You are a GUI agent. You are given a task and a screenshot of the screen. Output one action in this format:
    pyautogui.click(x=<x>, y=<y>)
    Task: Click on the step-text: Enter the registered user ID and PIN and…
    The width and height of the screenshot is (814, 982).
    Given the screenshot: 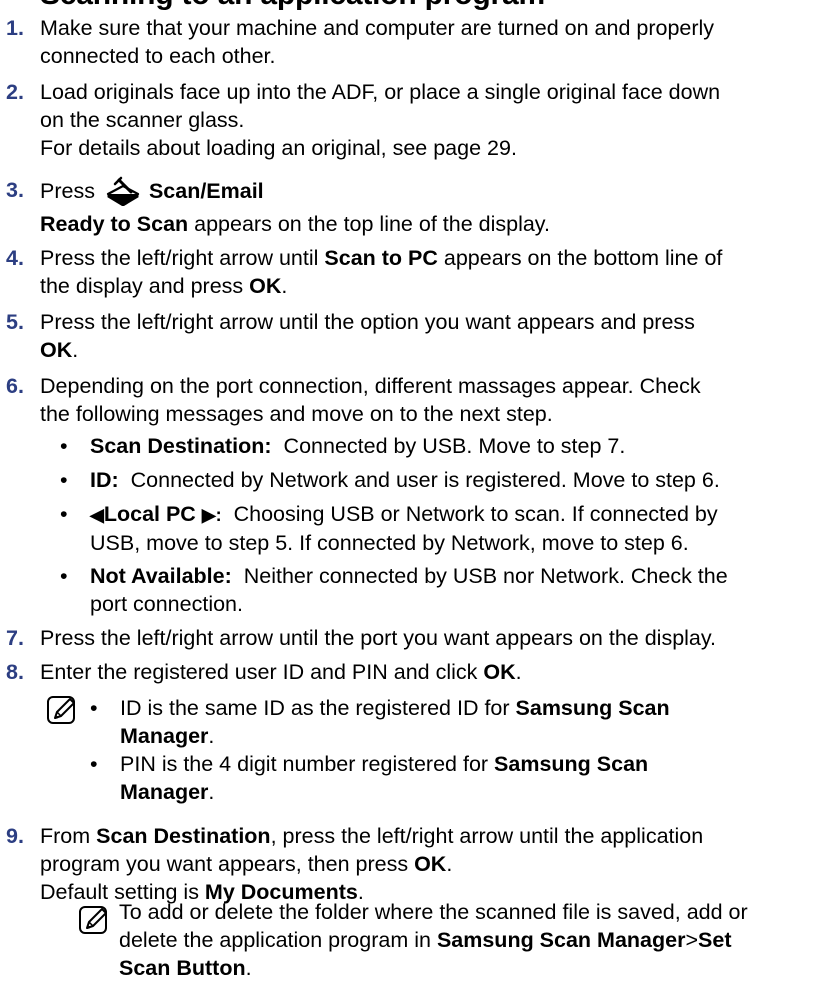 What is the action you would take?
    pyautogui.click(x=422, y=672)
    